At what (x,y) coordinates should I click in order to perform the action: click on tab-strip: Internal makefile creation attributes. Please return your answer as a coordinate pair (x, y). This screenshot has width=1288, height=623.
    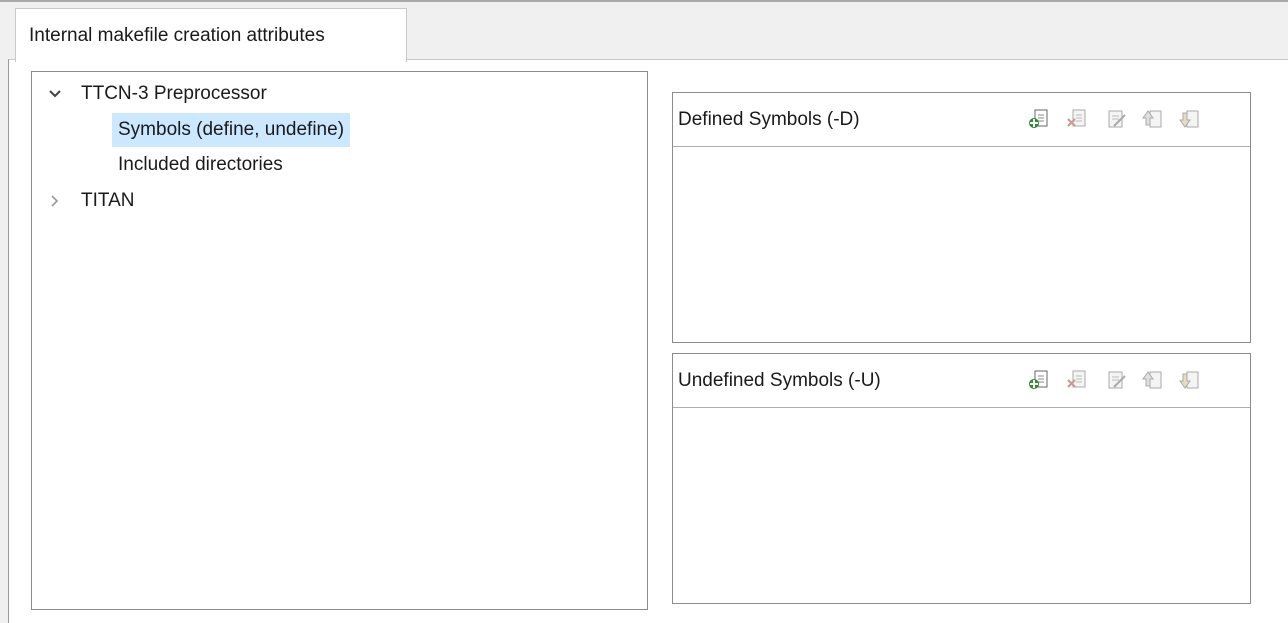
    Looking at the image, I should click on (644, 31).